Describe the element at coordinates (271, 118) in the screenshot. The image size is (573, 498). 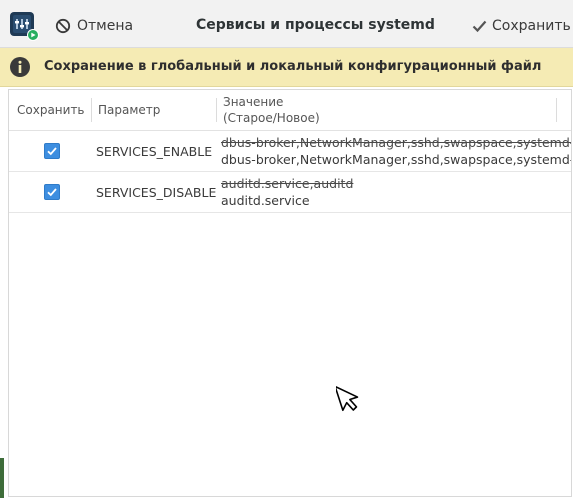
I see `column-header-value-line2: (Старое/Новое)` at that location.